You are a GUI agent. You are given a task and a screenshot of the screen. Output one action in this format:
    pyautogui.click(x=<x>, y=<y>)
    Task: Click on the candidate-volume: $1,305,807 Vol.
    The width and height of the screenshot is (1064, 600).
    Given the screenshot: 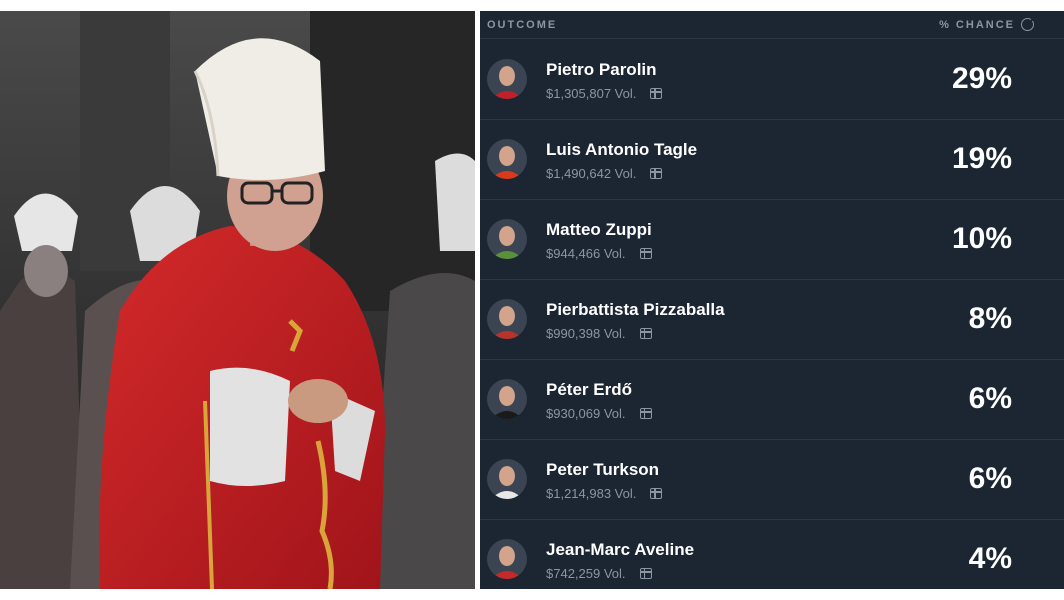 What is the action you would take?
    pyautogui.click(x=604, y=93)
    